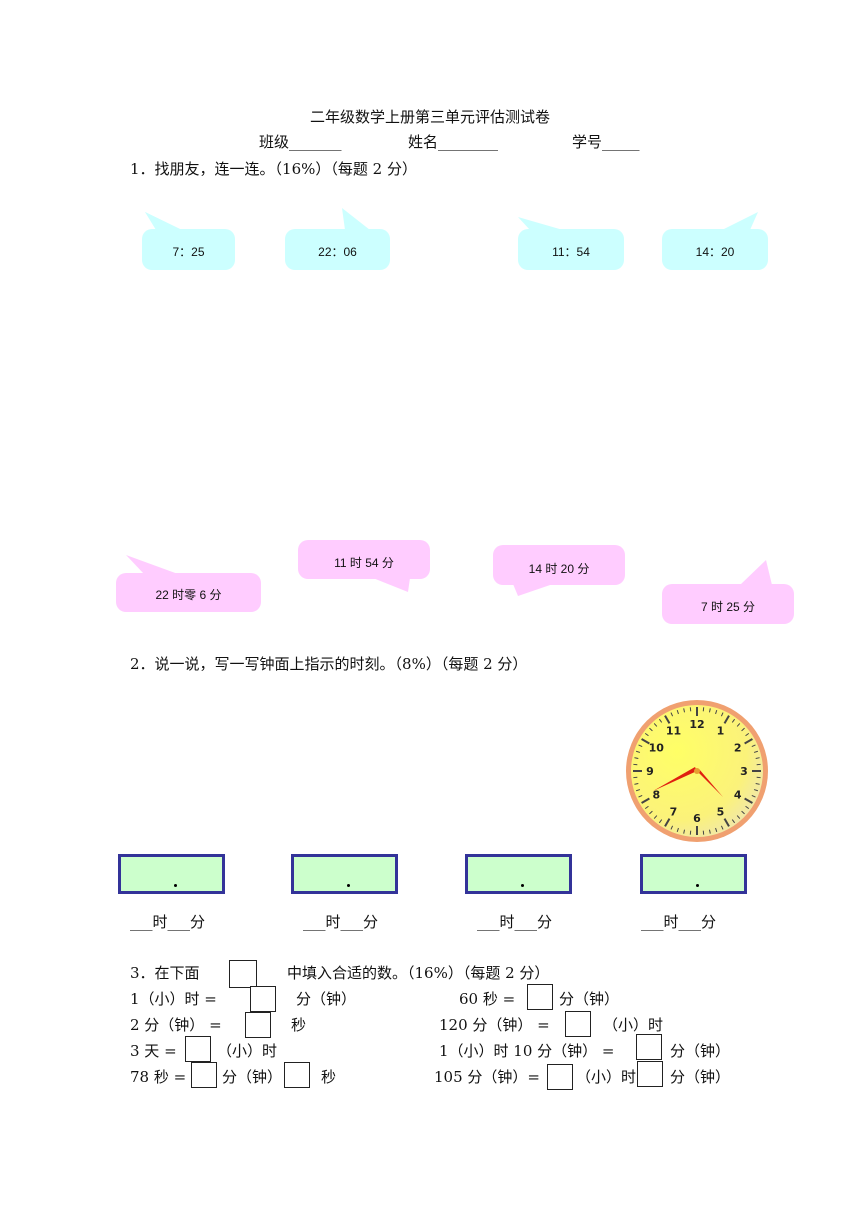 The width and height of the screenshot is (860, 1216). Describe the element at coordinates (173, 999) in the screenshot. I see `q3-left-1-a: 1（小）时 =` at that location.